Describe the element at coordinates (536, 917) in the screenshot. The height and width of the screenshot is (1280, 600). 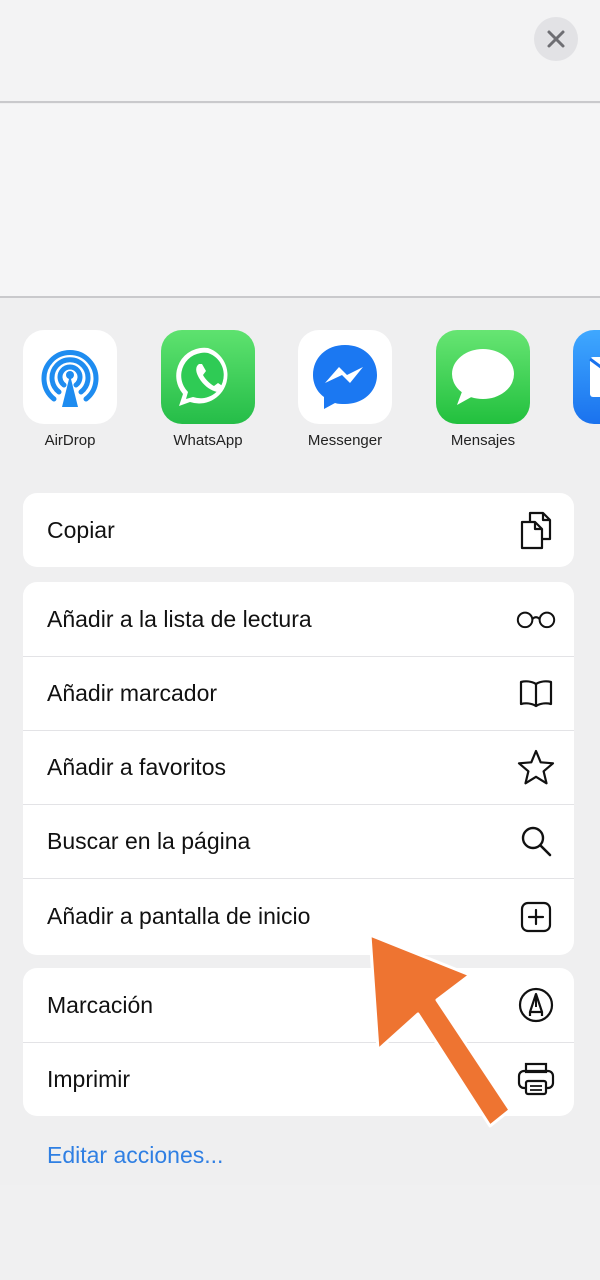
I see `add-square-icon` at that location.